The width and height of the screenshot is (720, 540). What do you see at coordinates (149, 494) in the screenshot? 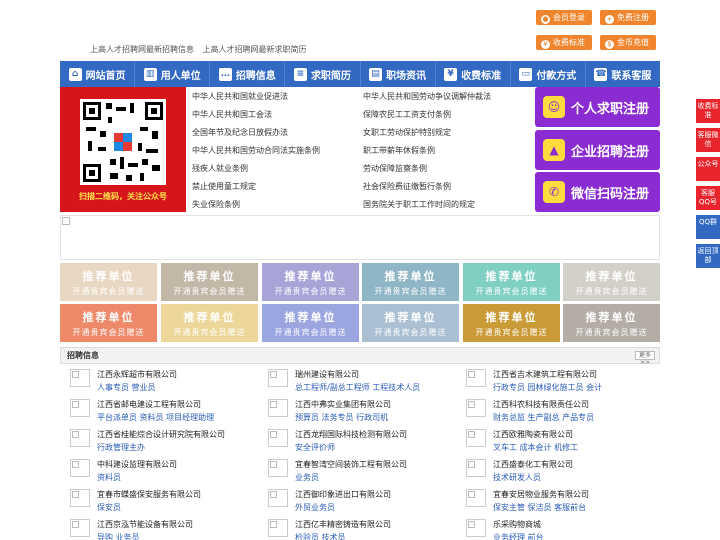
I see `company-name: 宜春市蝶盛保安服务有限公司` at bounding box center [149, 494].